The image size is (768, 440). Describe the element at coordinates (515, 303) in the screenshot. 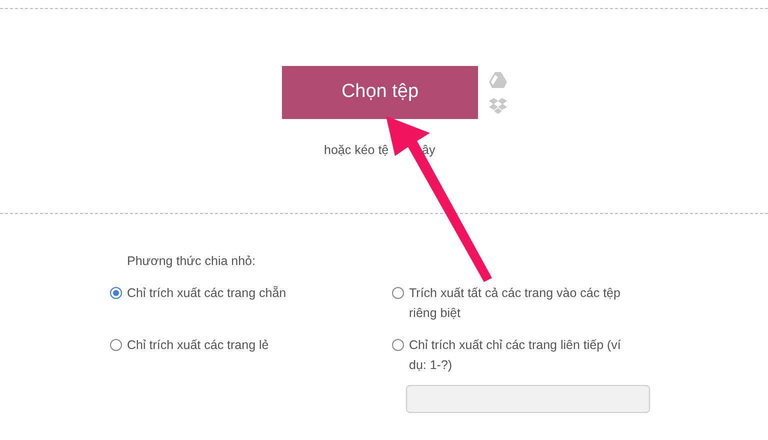

I see `option-label: Trích xuất tất cả các trang vào các tệp riêng biệt` at that location.